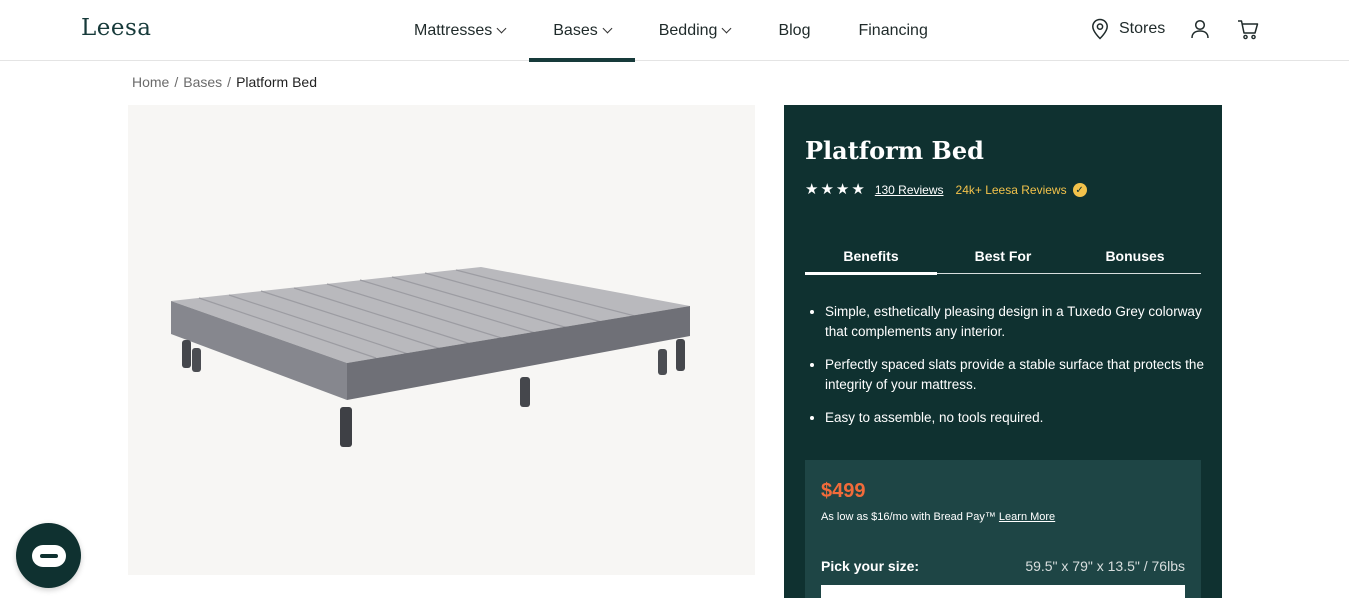  I want to click on nav-bedding: Bedding, so click(695, 30).